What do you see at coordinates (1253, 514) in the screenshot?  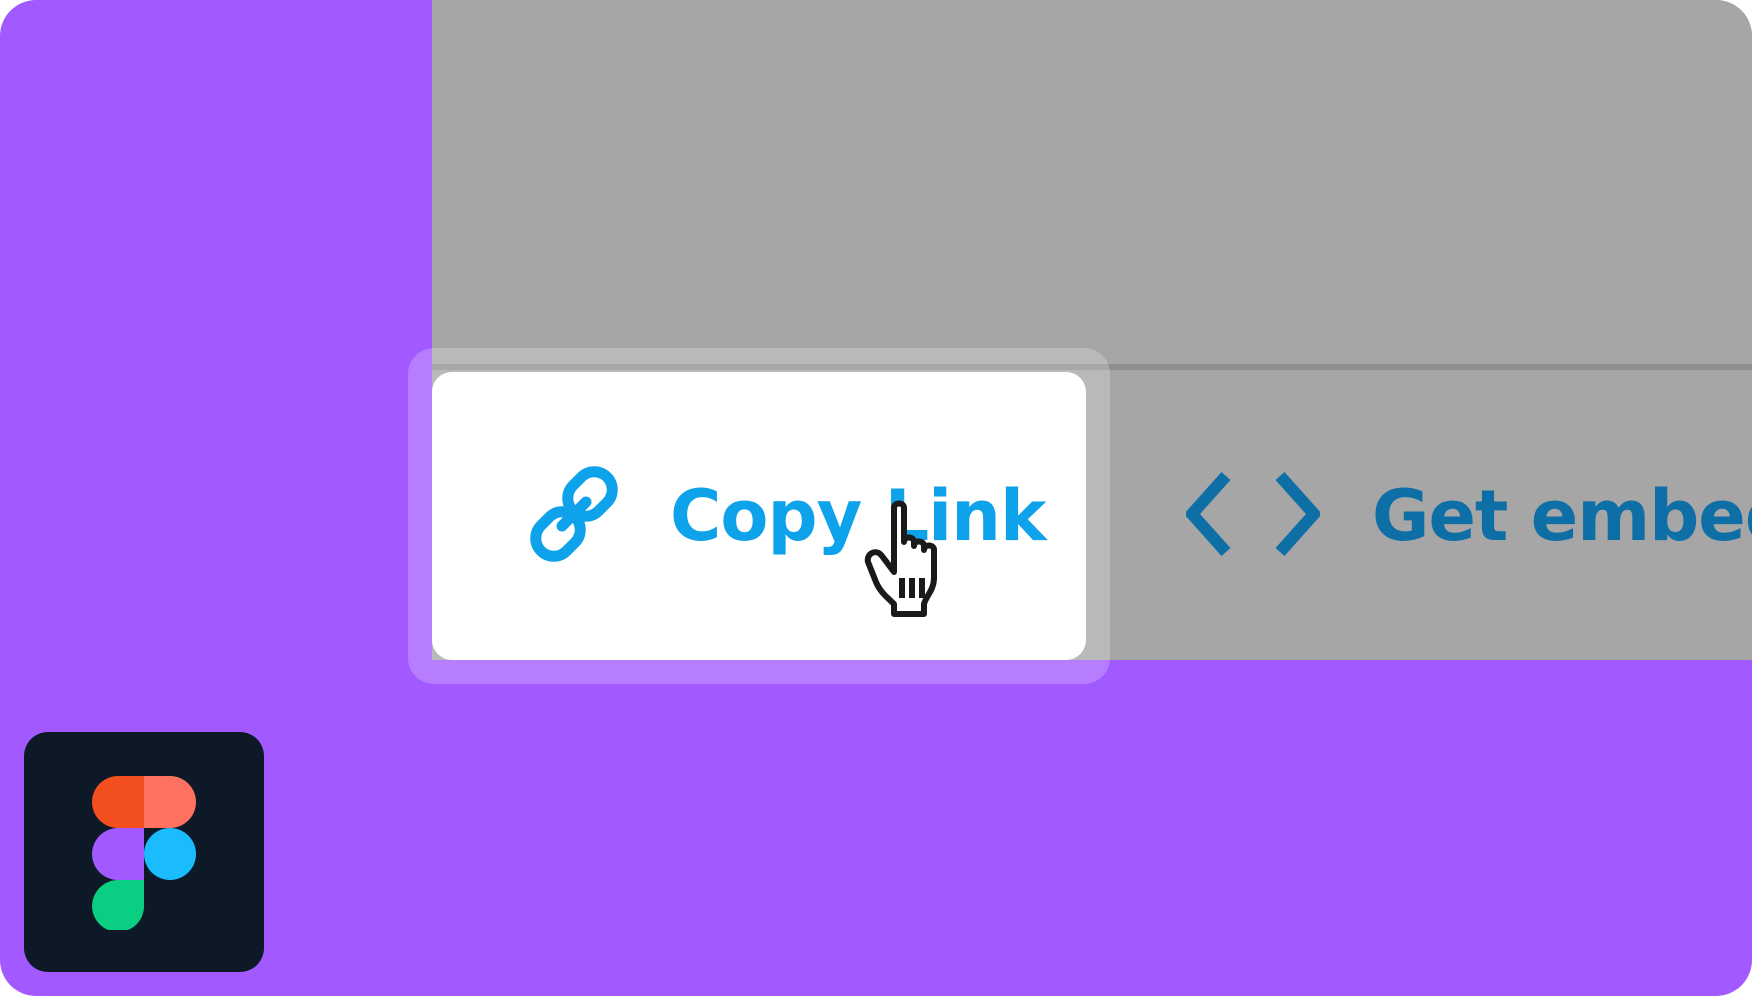 I see `code-brackets-icon` at bounding box center [1253, 514].